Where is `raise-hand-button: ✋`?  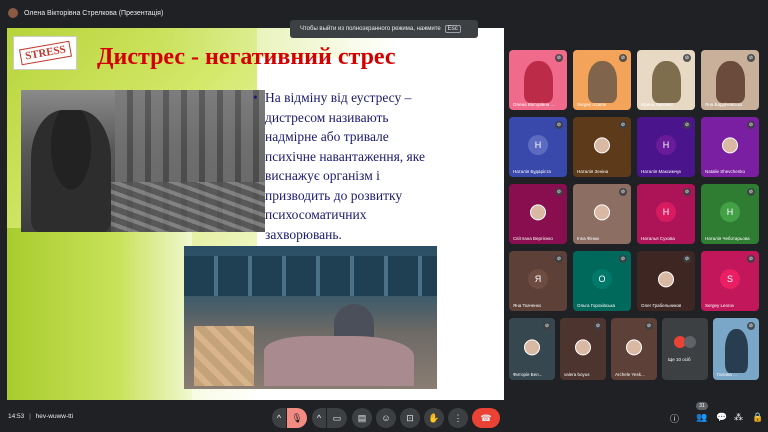 raise-hand-button: ✋ is located at coordinates (434, 418).